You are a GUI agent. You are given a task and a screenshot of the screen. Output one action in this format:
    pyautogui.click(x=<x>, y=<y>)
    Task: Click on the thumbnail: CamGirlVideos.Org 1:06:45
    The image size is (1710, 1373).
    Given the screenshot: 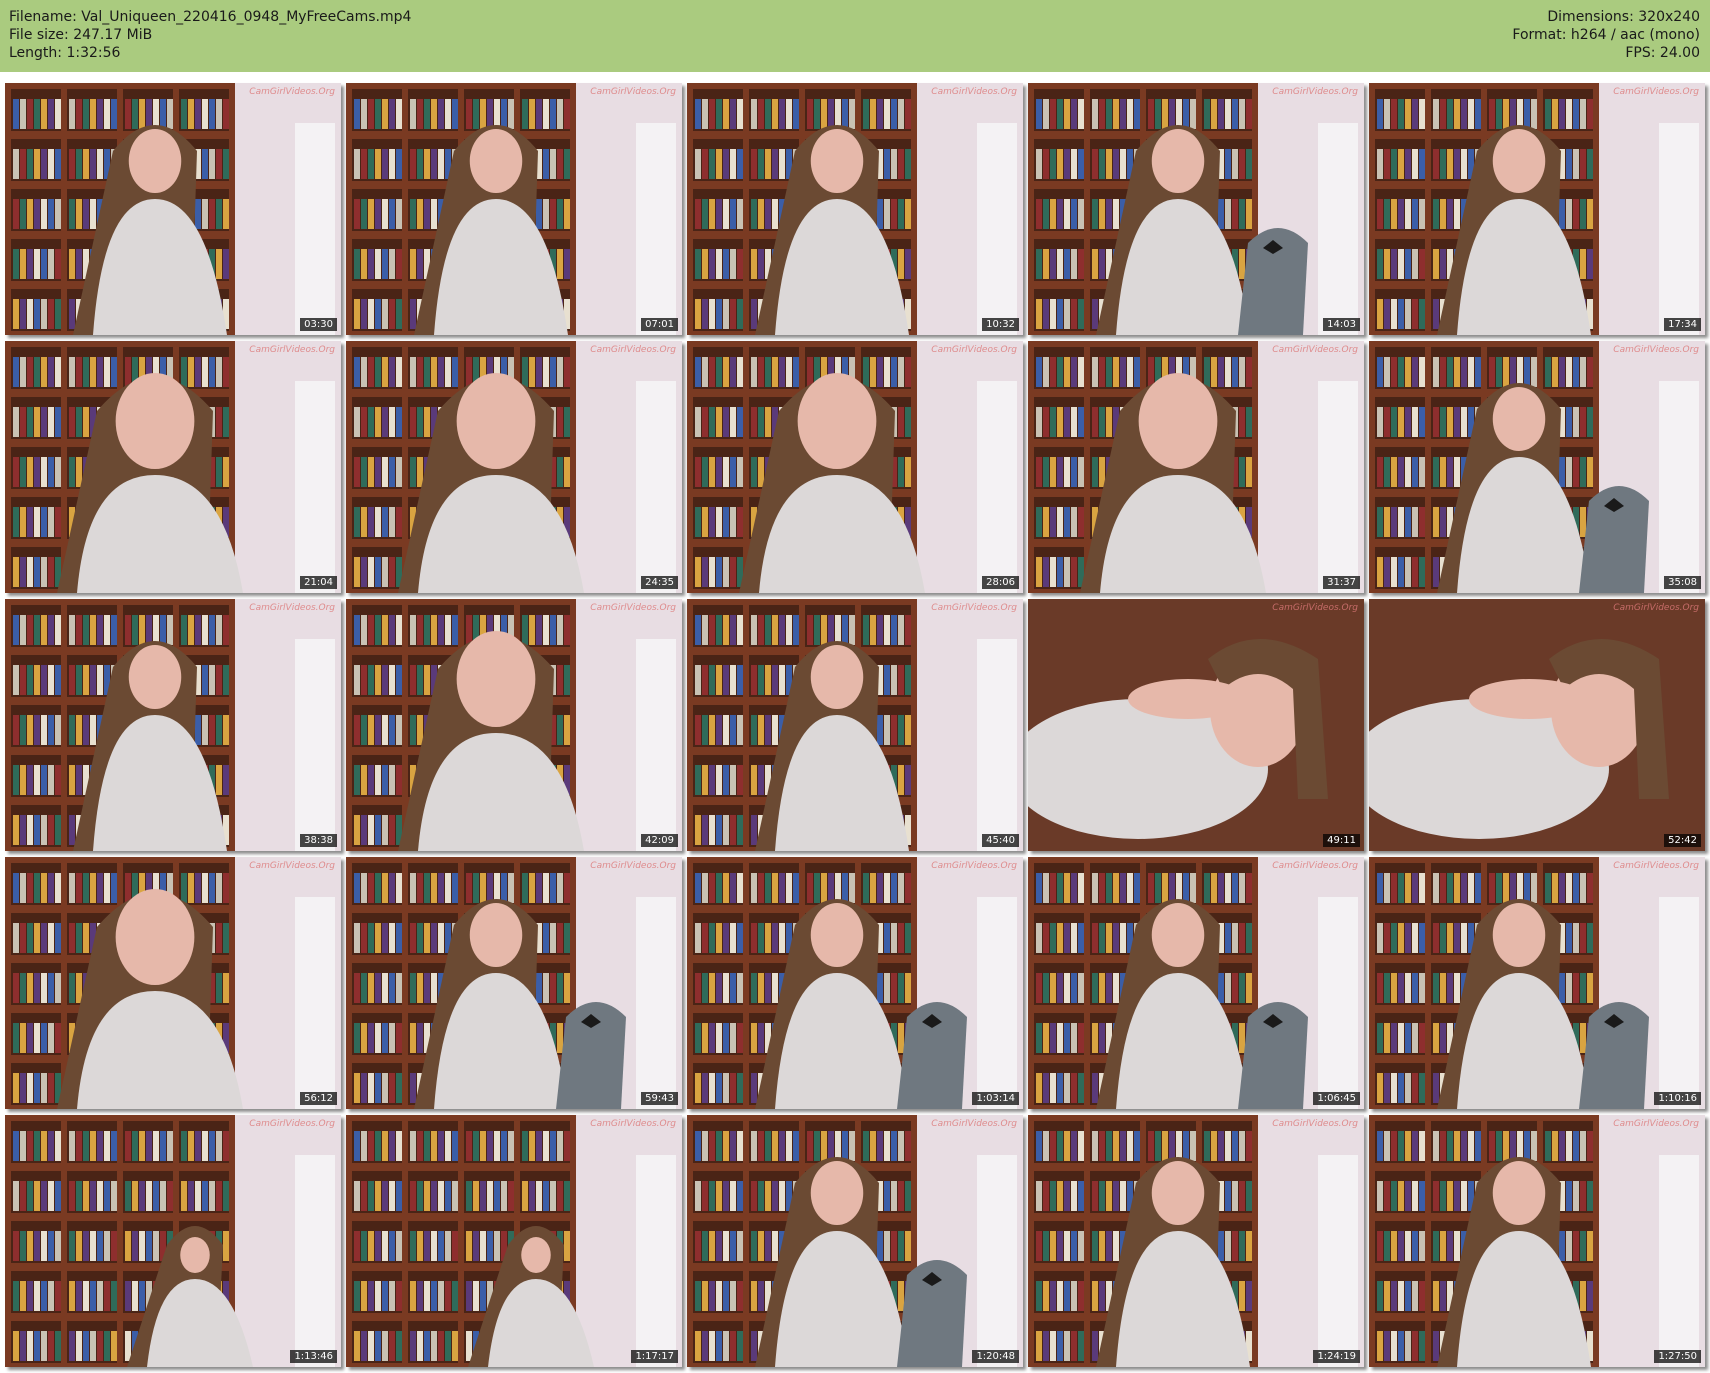 What is the action you would take?
    pyautogui.click(x=1196, y=983)
    